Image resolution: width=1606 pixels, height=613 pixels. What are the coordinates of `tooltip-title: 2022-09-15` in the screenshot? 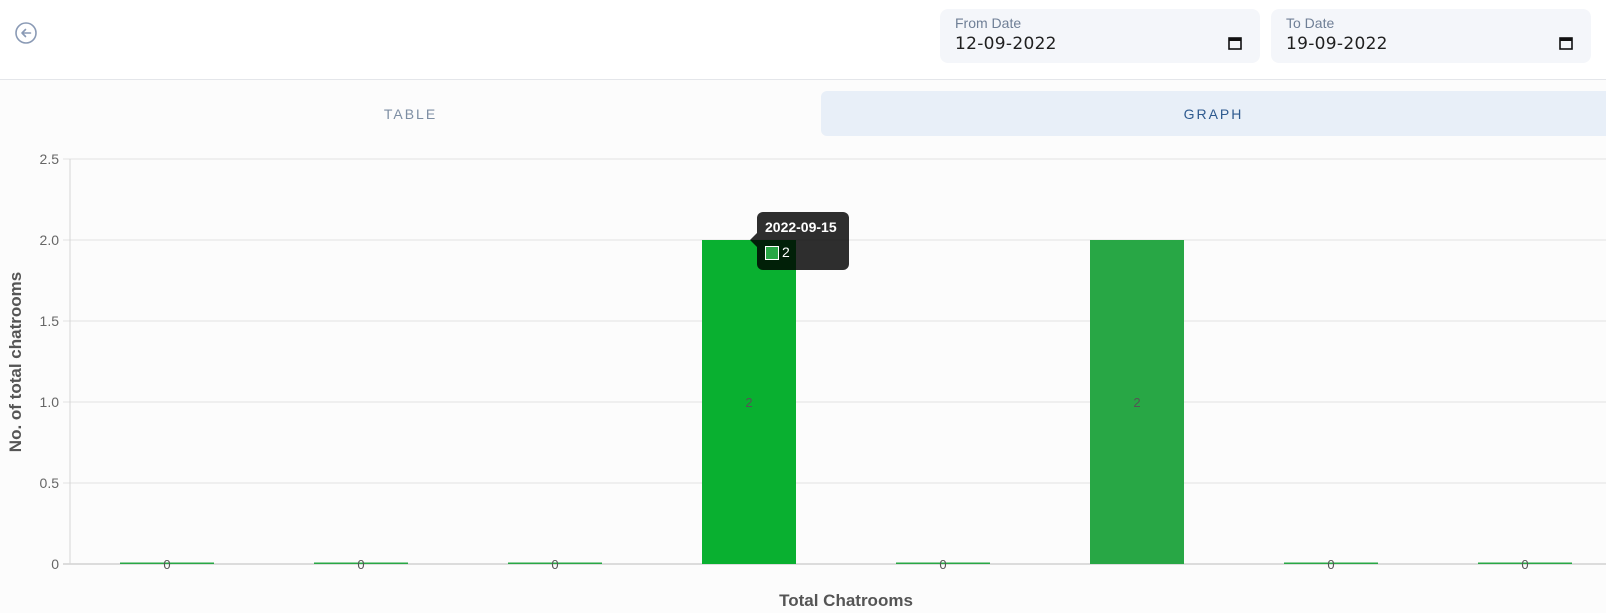 It's located at (801, 227).